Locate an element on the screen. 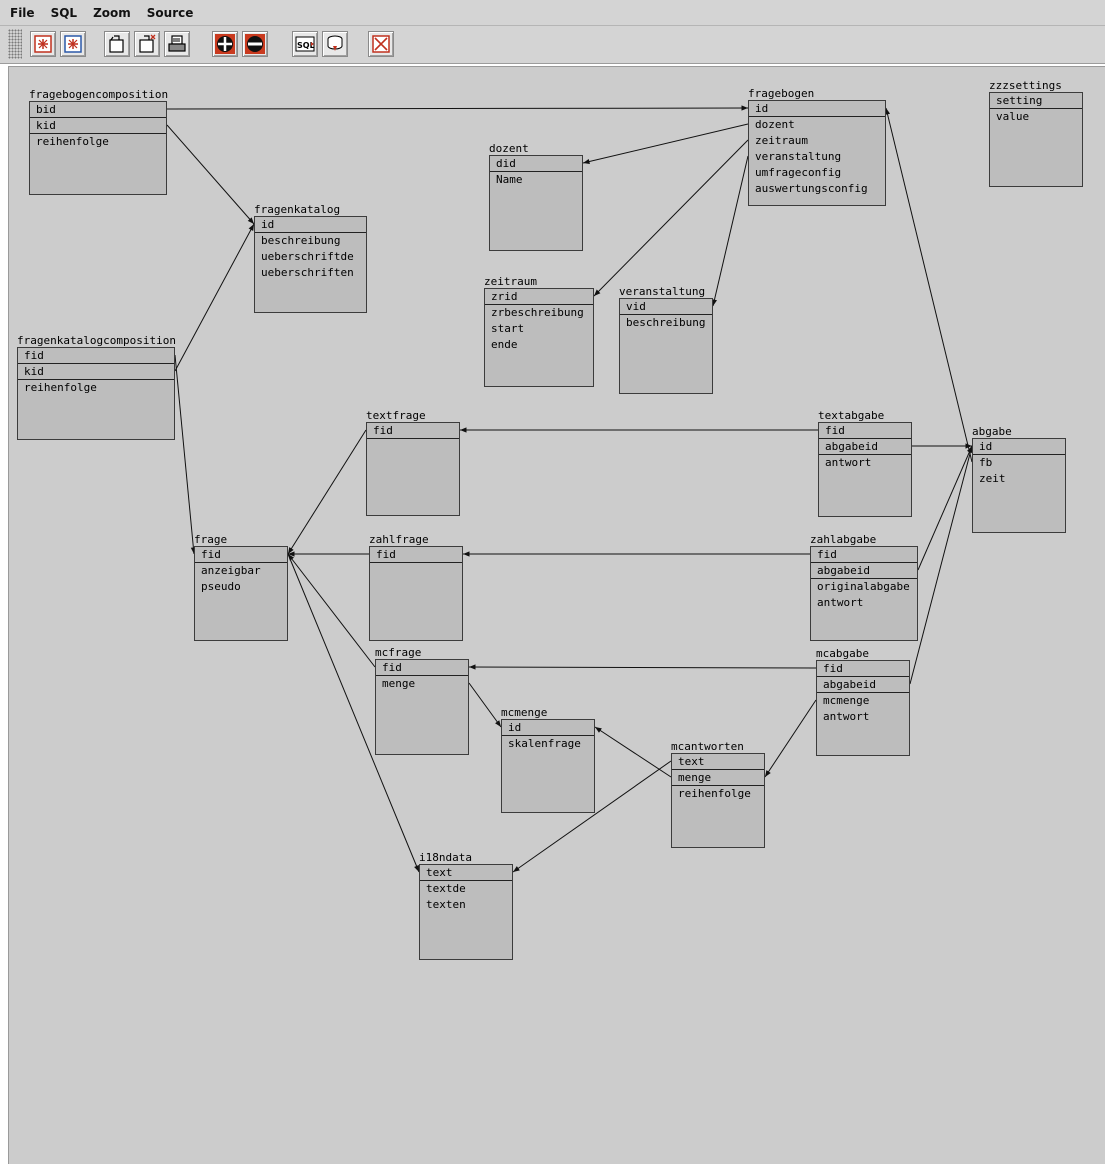 Image resolution: width=1105 pixels, height=1165 pixels. print-icon is located at coordinates (177, 43).